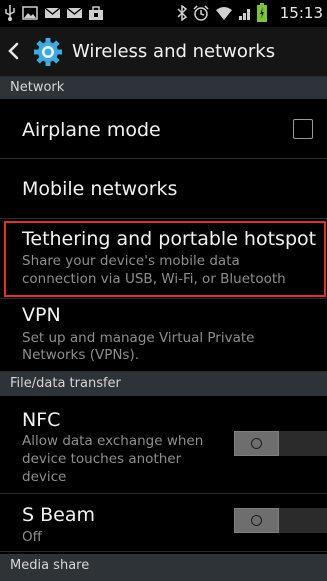 Image resolution: width=327 pixels, height=581 pixels. What do you see at coordinates (58, 515) in the screenshot?
I see `s-beam-title: S Beam` at bounding box center [58, 515].